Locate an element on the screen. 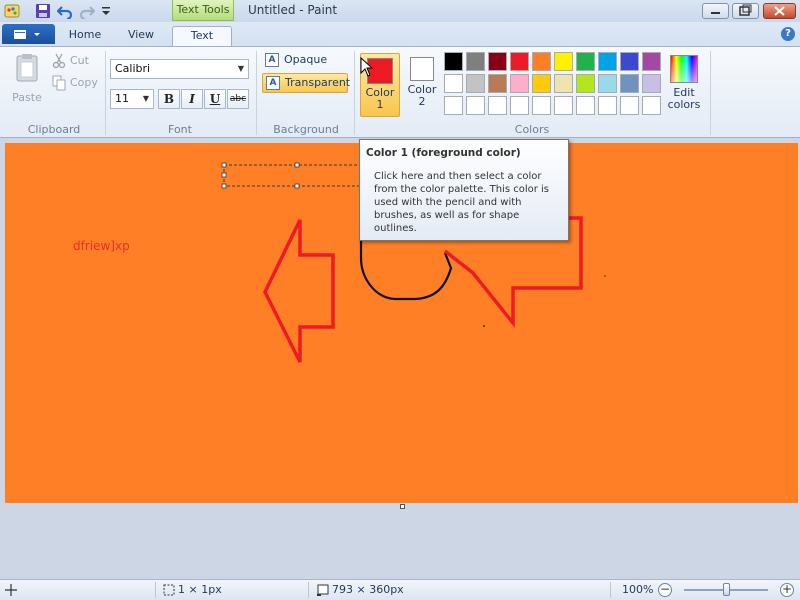 This screenshot has width=800, height=600. tab-home: Home is located at coordinates (85, 36).